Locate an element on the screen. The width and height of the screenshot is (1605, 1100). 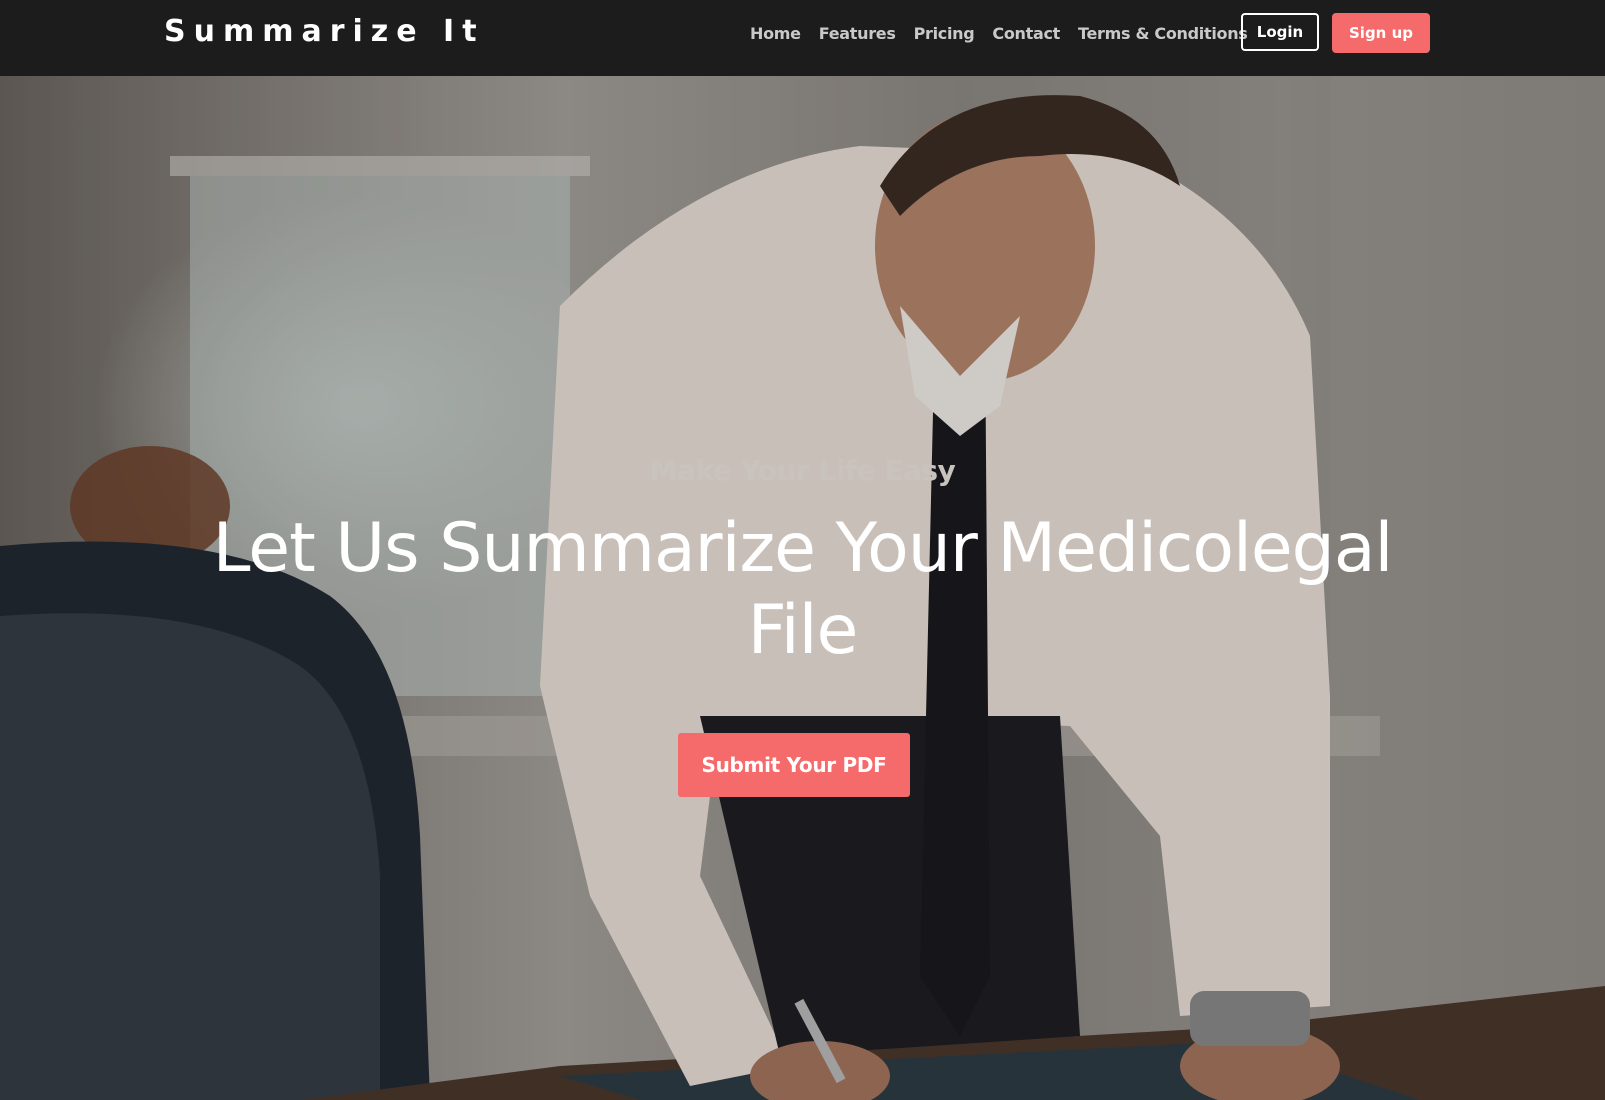
signup-button: Sign up is located at coordinates (1381, 33).